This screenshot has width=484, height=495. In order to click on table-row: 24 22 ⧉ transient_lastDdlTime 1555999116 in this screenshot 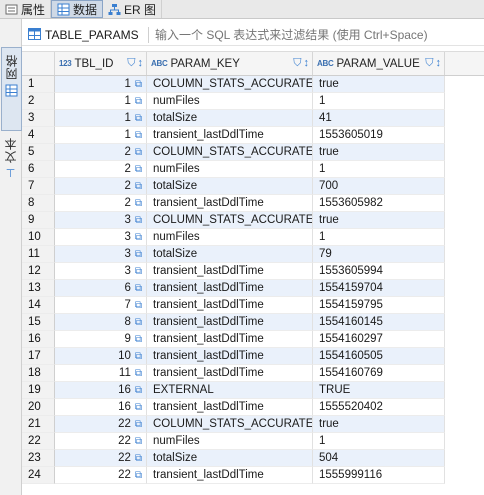, I will do `click(253, 475)`.